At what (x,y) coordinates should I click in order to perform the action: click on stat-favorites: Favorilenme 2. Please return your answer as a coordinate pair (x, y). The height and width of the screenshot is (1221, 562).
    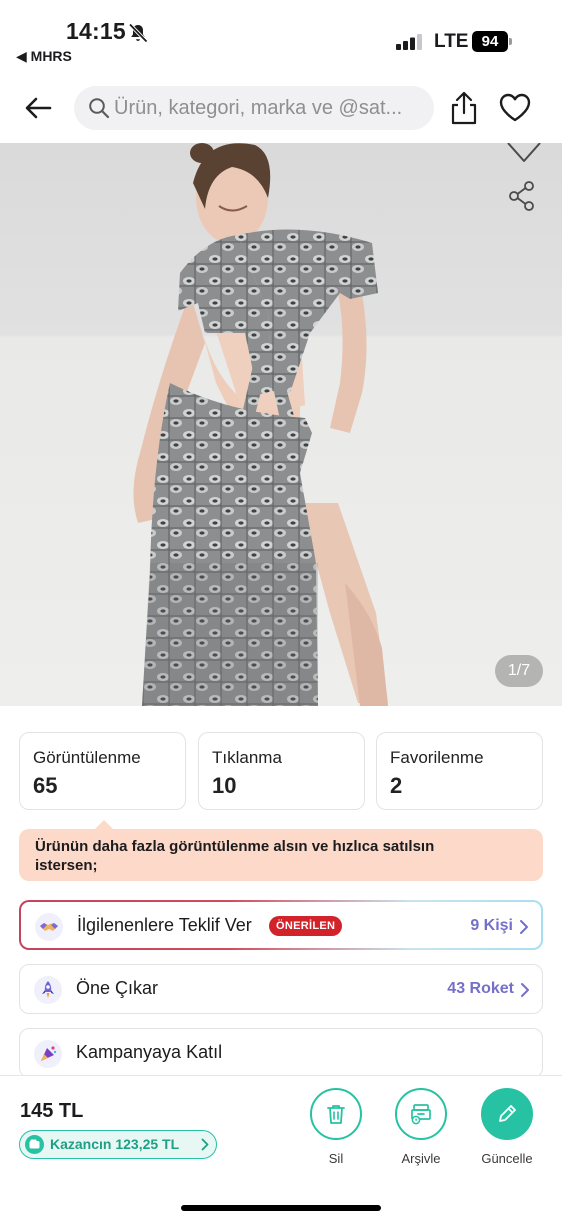
    Looking at the image, I should click on (459, 771).